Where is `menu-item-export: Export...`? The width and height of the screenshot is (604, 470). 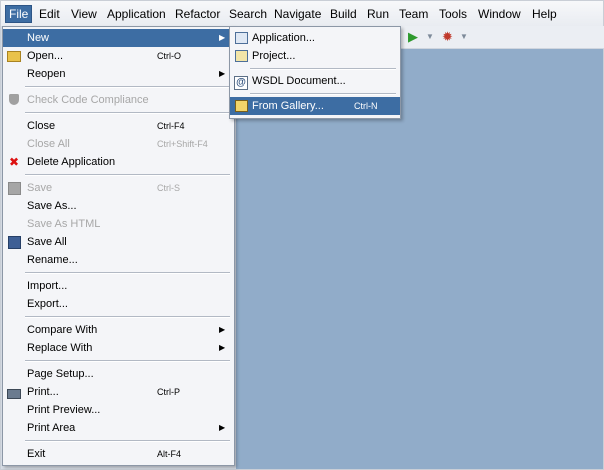 menu-item-export: Export... is located at coordinates (118, 304).